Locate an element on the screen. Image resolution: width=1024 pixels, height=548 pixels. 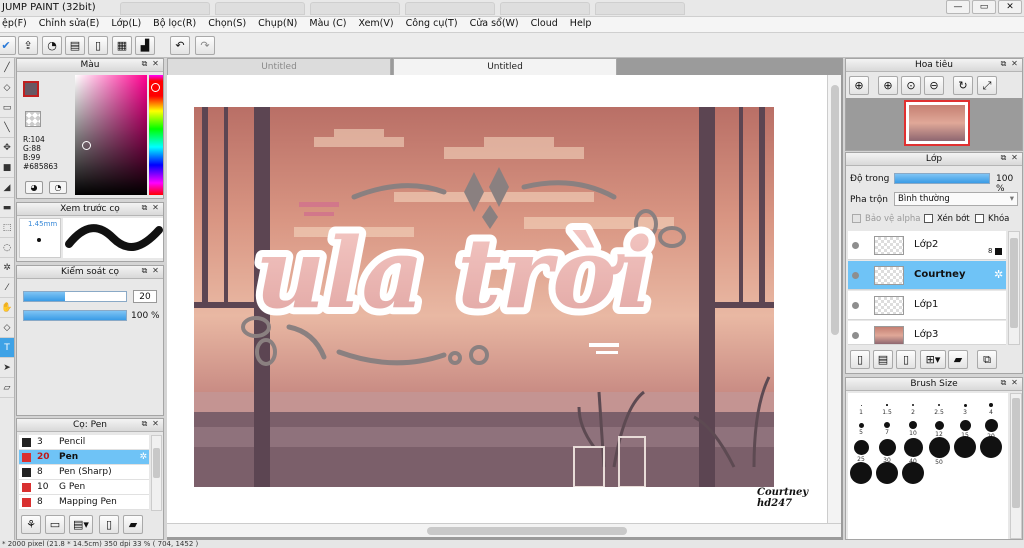
navigator-viewport-frame is located at coordinates (937, 123).